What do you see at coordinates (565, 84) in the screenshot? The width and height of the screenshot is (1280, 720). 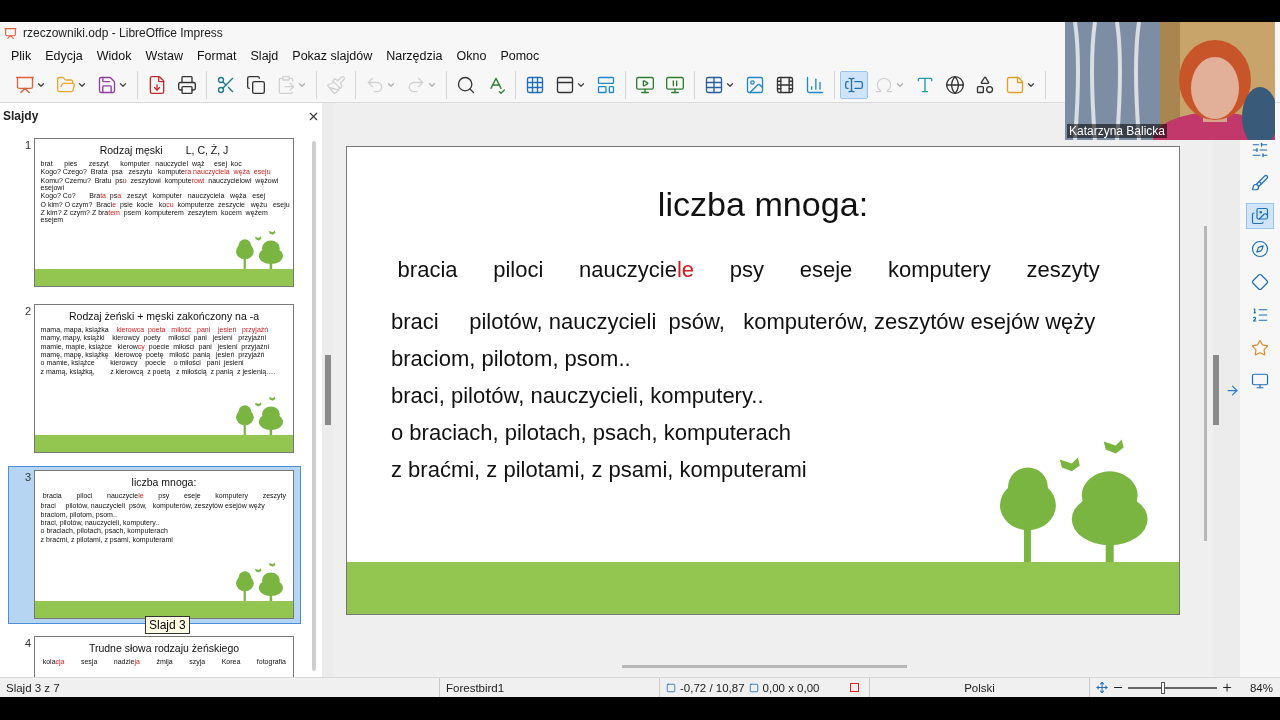 I see `display-views-icon` at bounding box center [565, 84].